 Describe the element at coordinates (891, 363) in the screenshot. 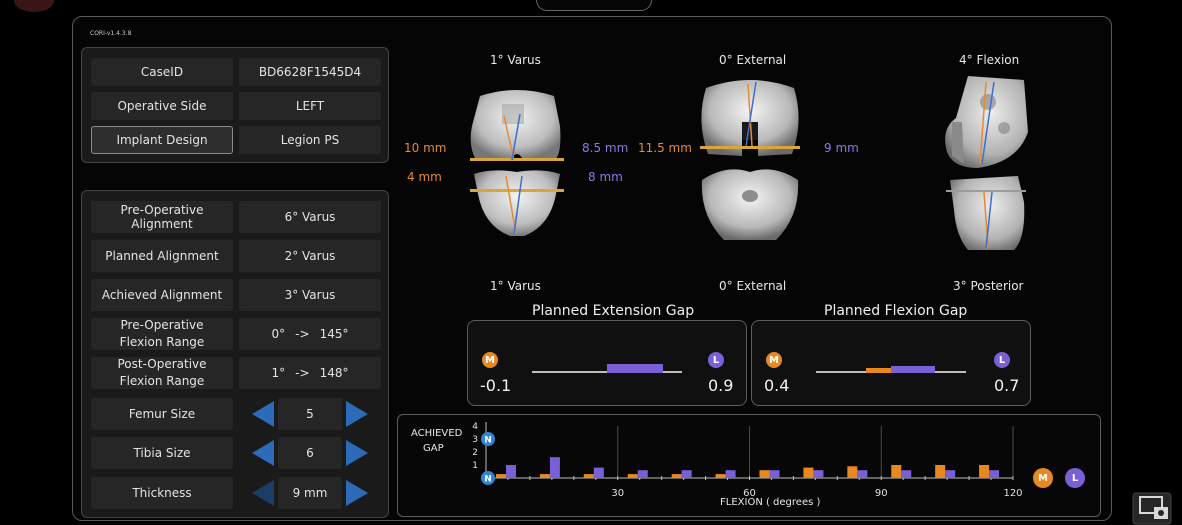

I see `flexion-gap-panel: M L 0.4 0.7` at that location.